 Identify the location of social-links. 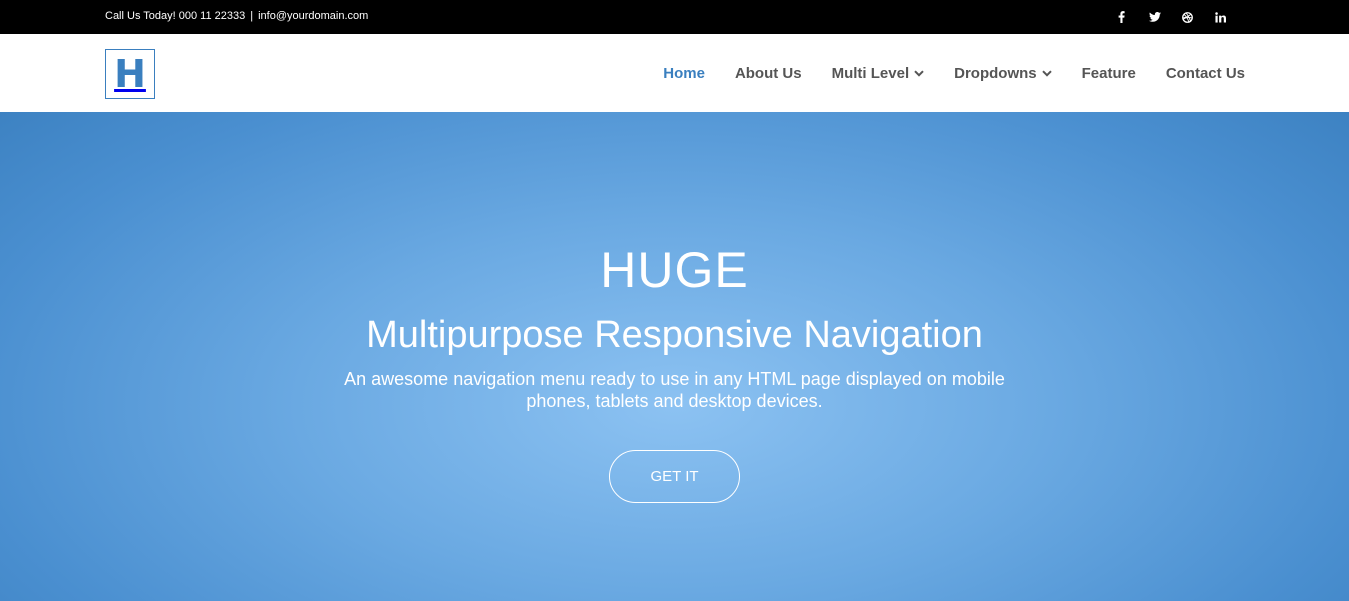
(1171, 17).